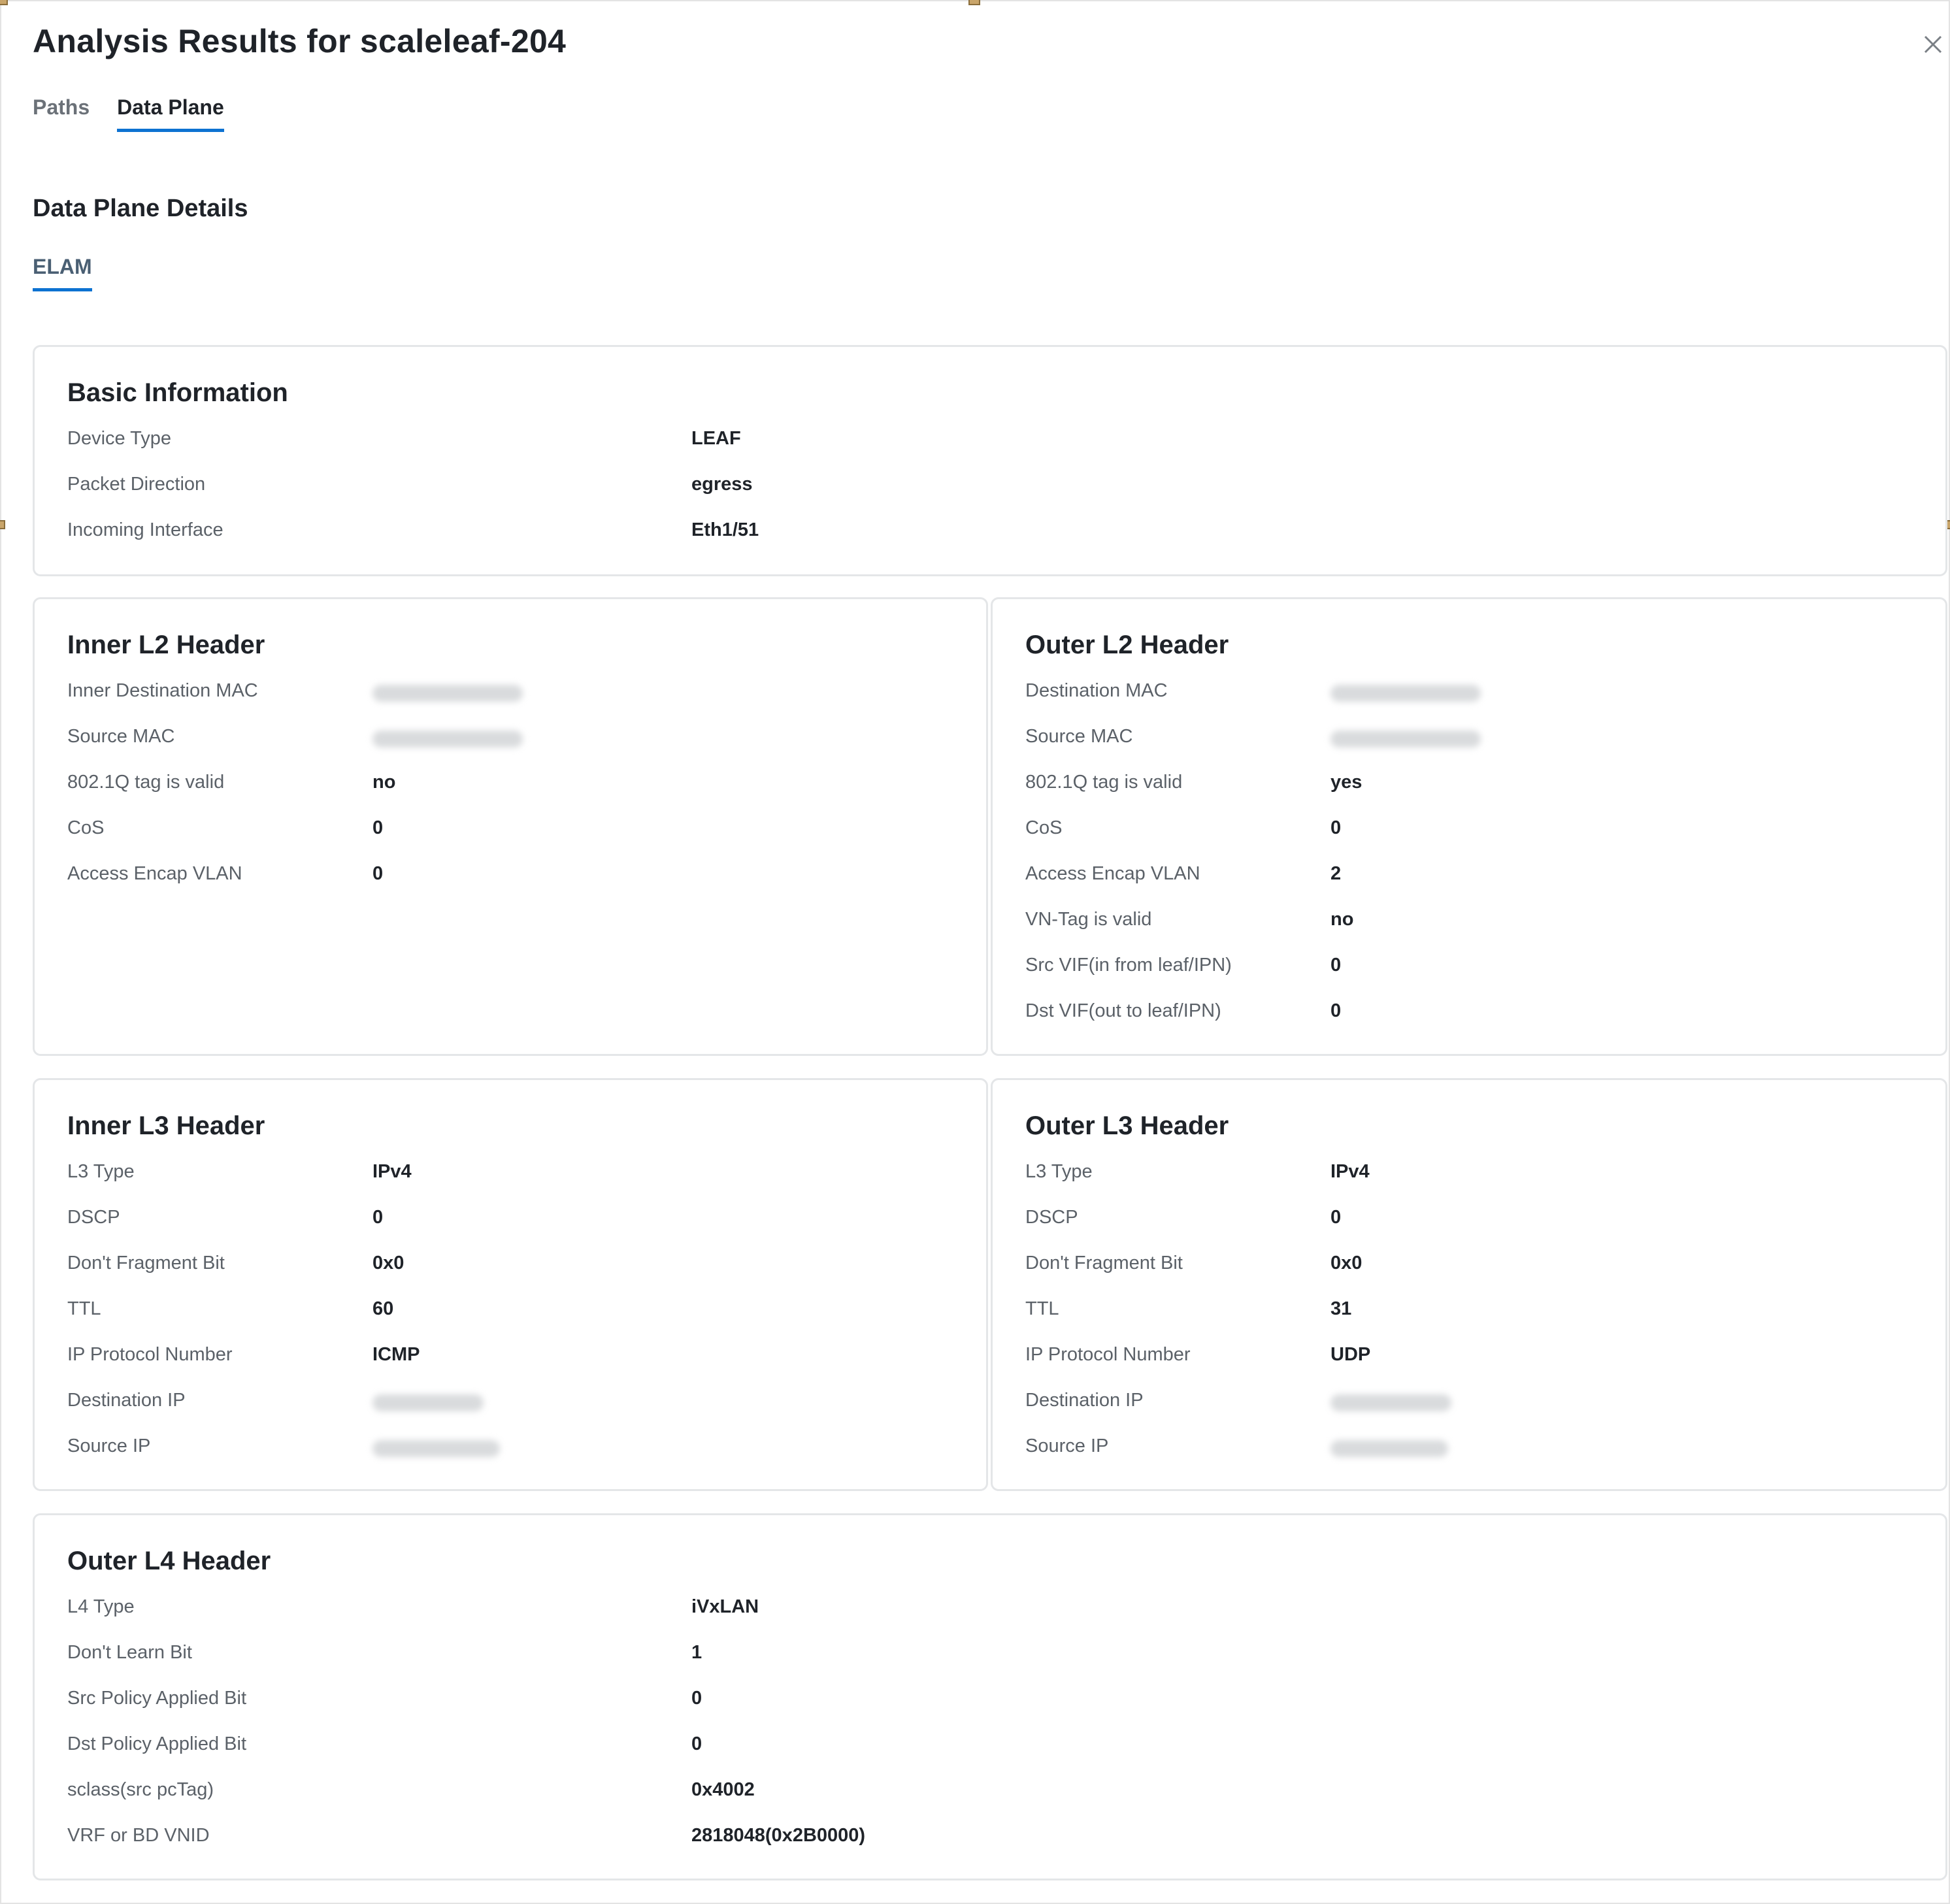 The image size is (1950, 1904). Describe the element at coordinates (1487, 876) in the screenshot. I see `info-row: Access Encap VLAN 2` at that location.